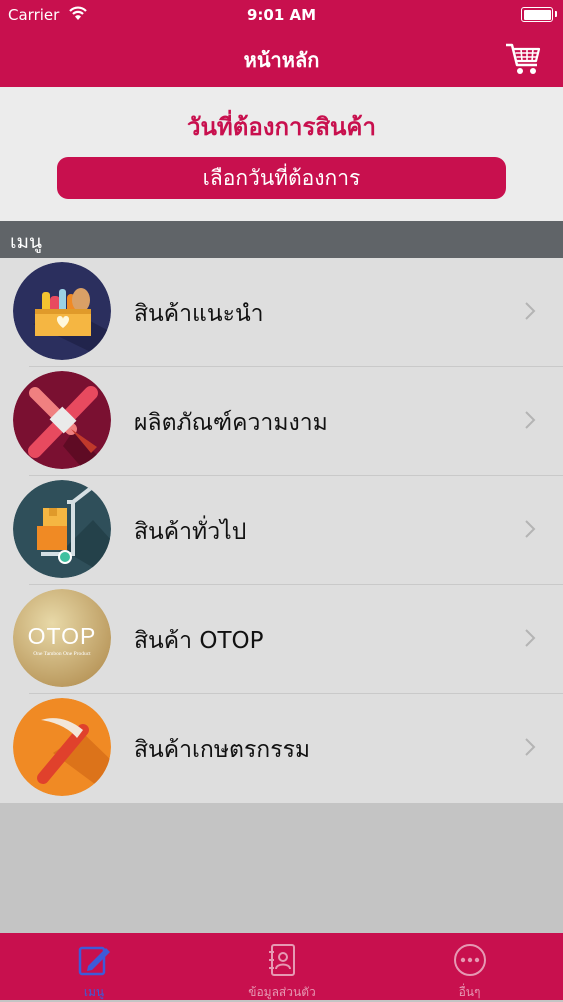  Describe the element at coordinates (62, 654) in the screenshot. I see `otop-logo-tagline: One Tambon One Product` at that location.